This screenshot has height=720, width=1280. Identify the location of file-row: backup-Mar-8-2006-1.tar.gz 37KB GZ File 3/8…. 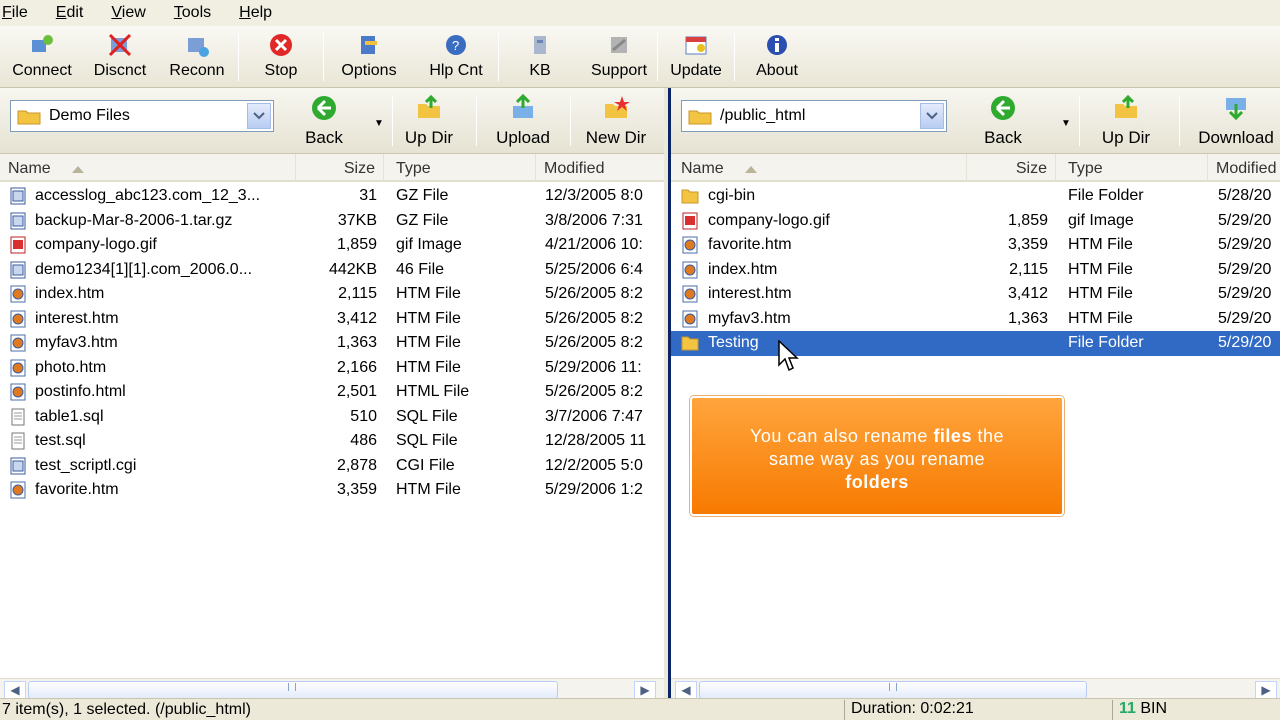
(332, 221).